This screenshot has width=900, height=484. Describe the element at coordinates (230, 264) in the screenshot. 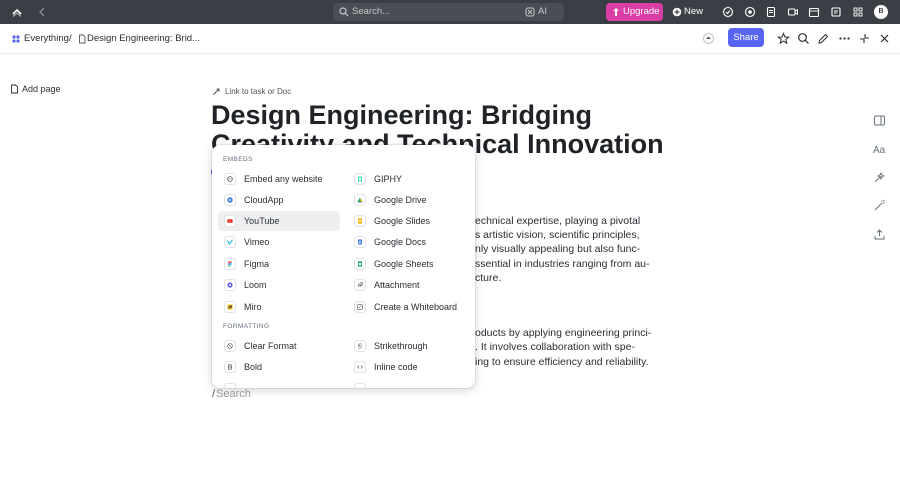

I see `figma-icon` at that location.